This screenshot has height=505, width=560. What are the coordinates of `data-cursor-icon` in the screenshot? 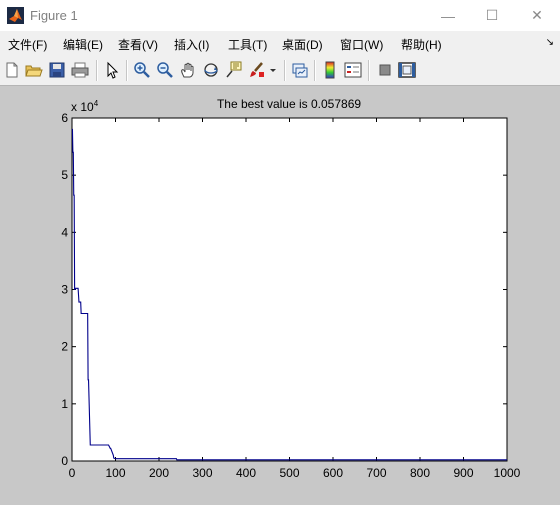 It's located at (234, 70).